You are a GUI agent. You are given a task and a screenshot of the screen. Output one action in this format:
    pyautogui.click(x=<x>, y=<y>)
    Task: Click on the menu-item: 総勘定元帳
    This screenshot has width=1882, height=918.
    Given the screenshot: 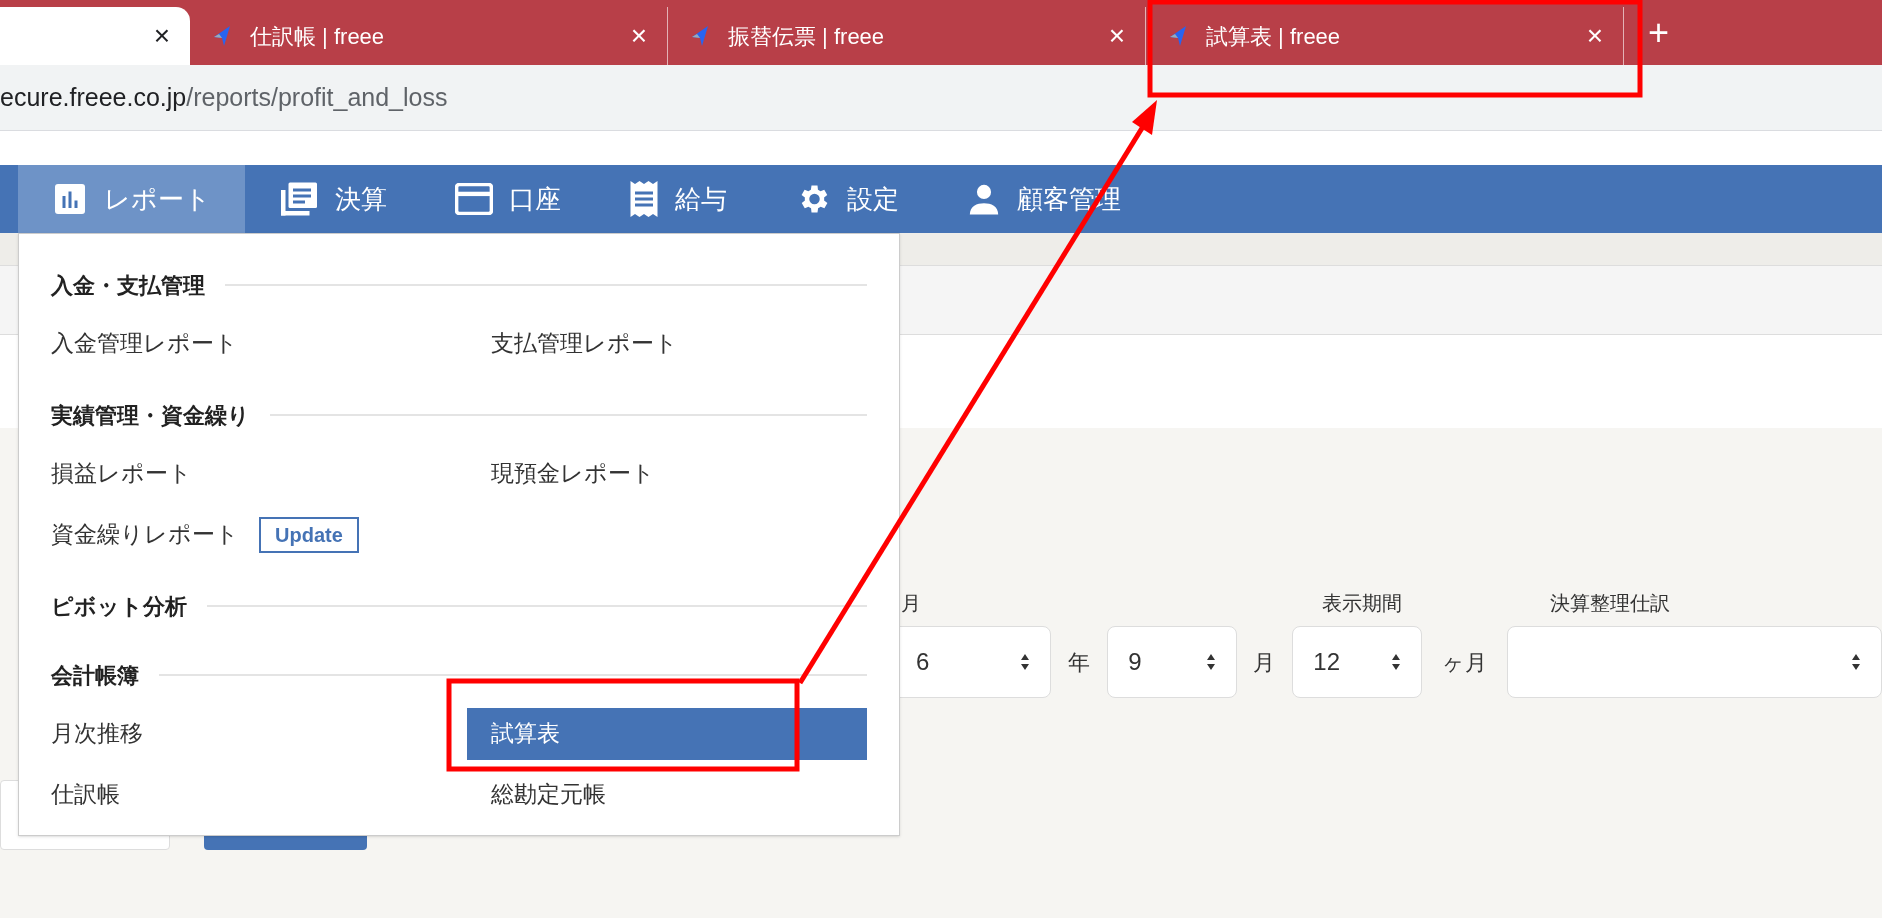 What is the action you would take?
    pyautogui.click(x=548, y=794)
    